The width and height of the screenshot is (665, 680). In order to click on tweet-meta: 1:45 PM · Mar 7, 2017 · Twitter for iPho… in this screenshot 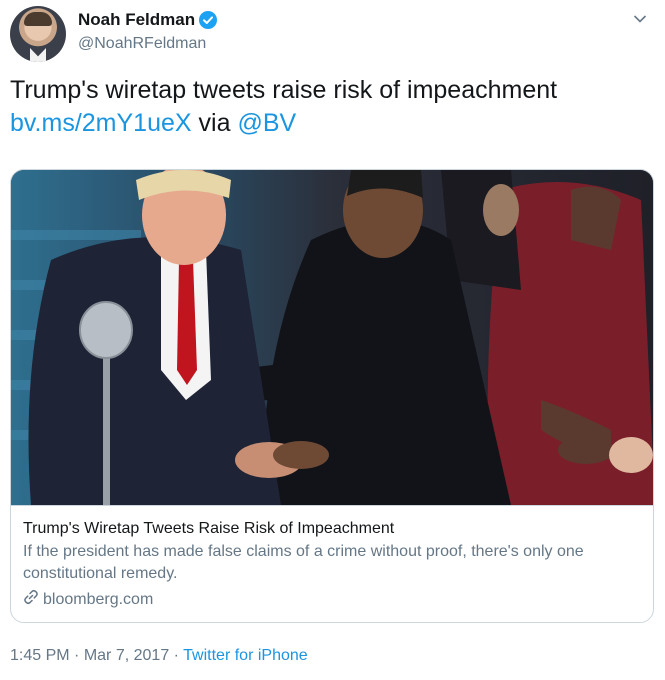, I will do `click(159, 656)`.